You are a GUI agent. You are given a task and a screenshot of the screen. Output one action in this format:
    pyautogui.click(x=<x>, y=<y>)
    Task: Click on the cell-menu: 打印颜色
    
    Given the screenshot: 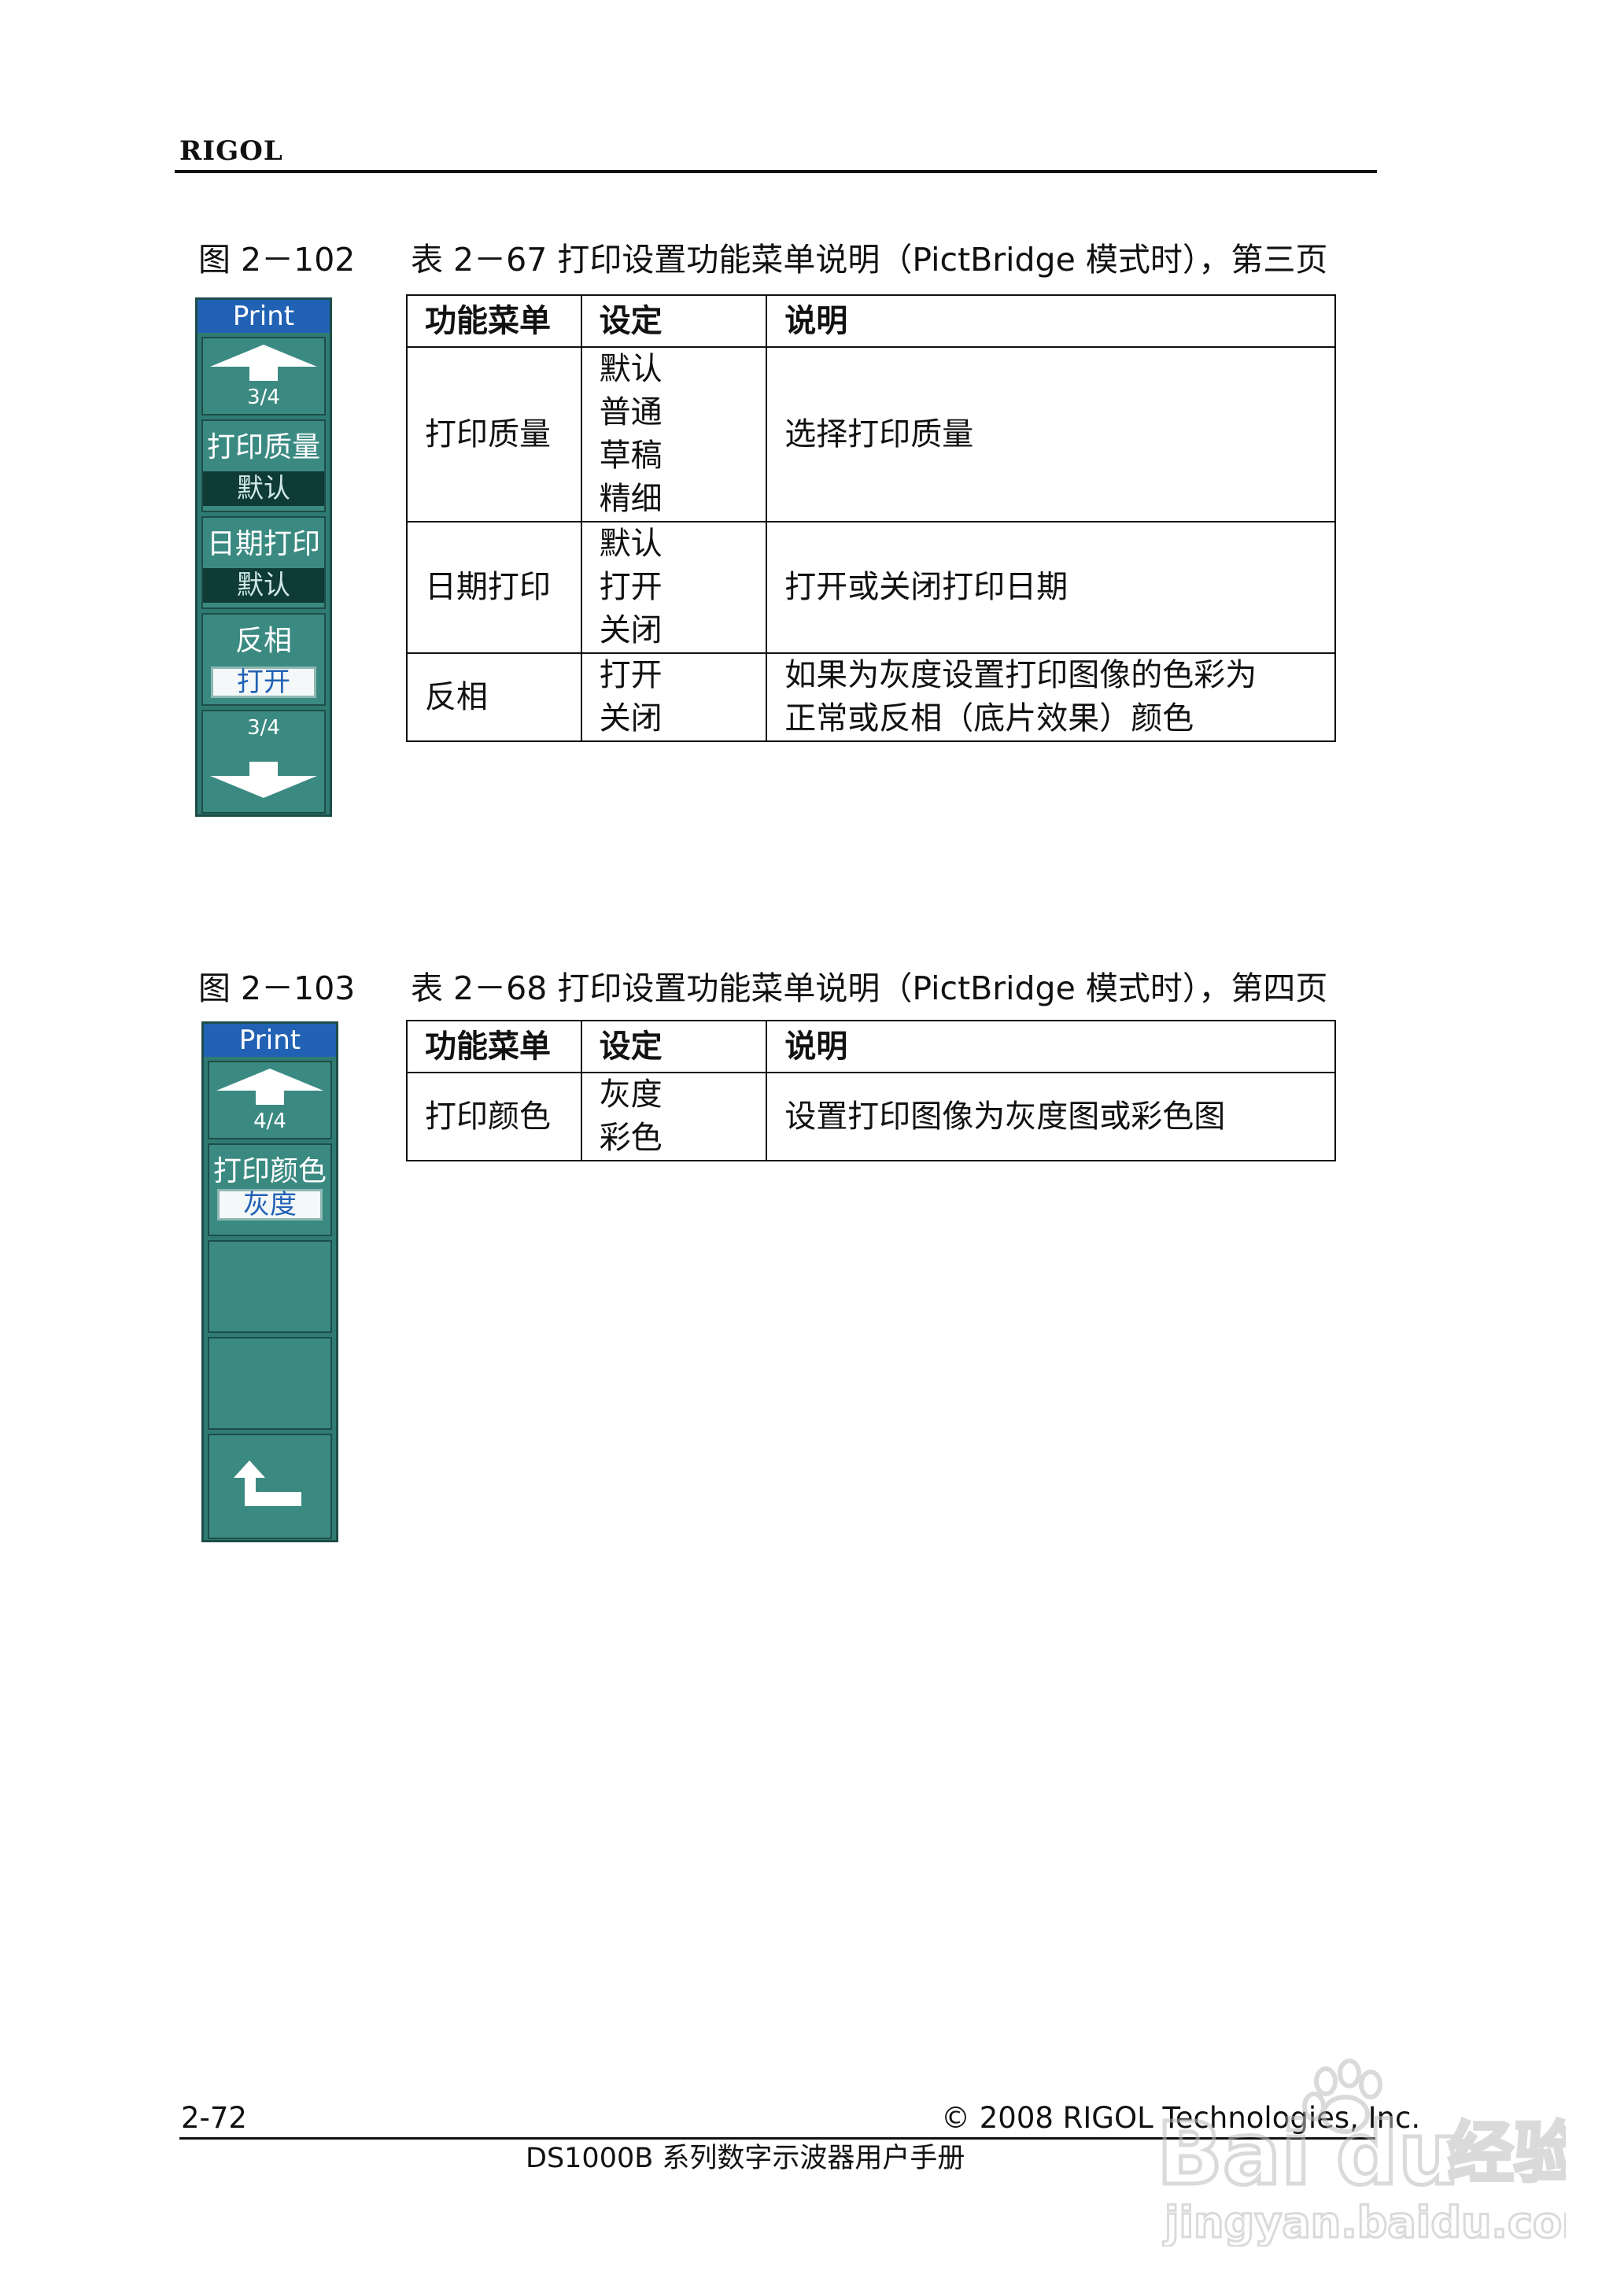 What is the action you would take?
    pyautogui.click(x=494, y=1116)
    